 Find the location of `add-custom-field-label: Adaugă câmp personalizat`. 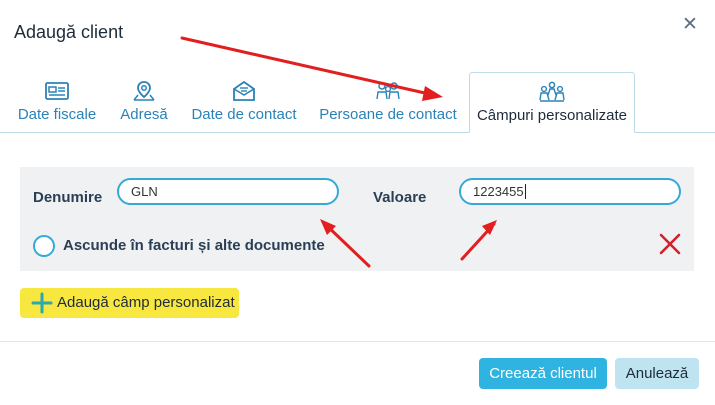

add-custom-field-label: Adaugă câmp personalizat is located at coordinates (146, 302).